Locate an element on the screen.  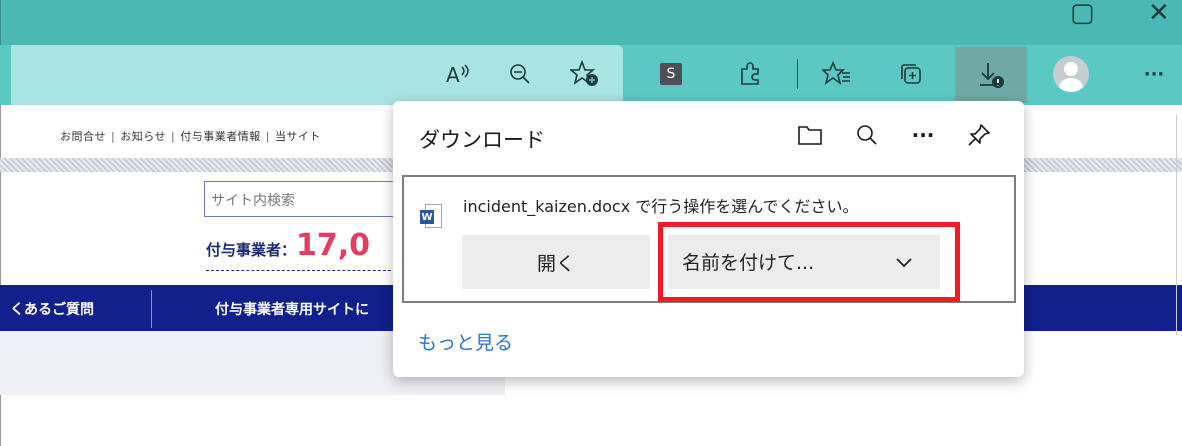
more-icon: ··· is located at coordinates (1154, 74).